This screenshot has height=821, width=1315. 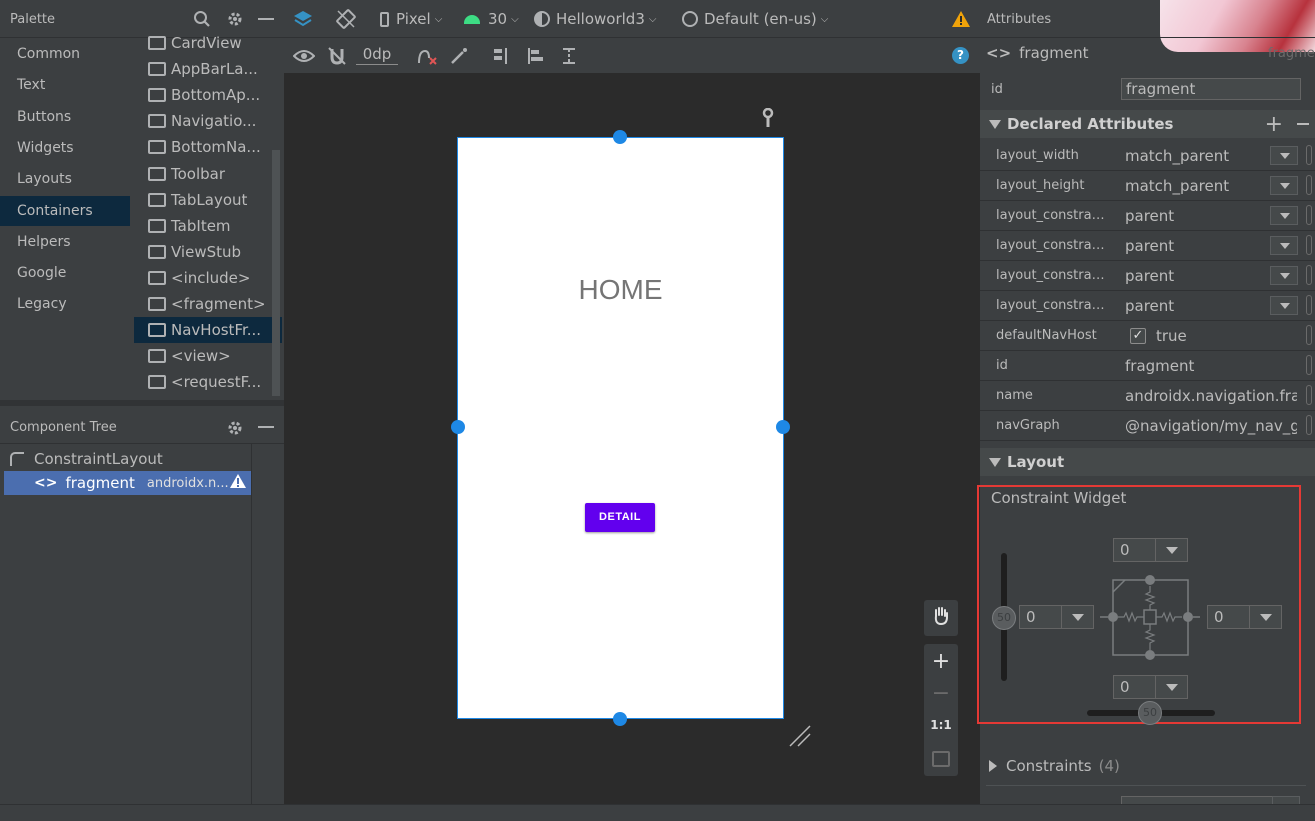 I want to click on declared-attributes-header: Declared Attributes +, so click(x=1147, y=124).